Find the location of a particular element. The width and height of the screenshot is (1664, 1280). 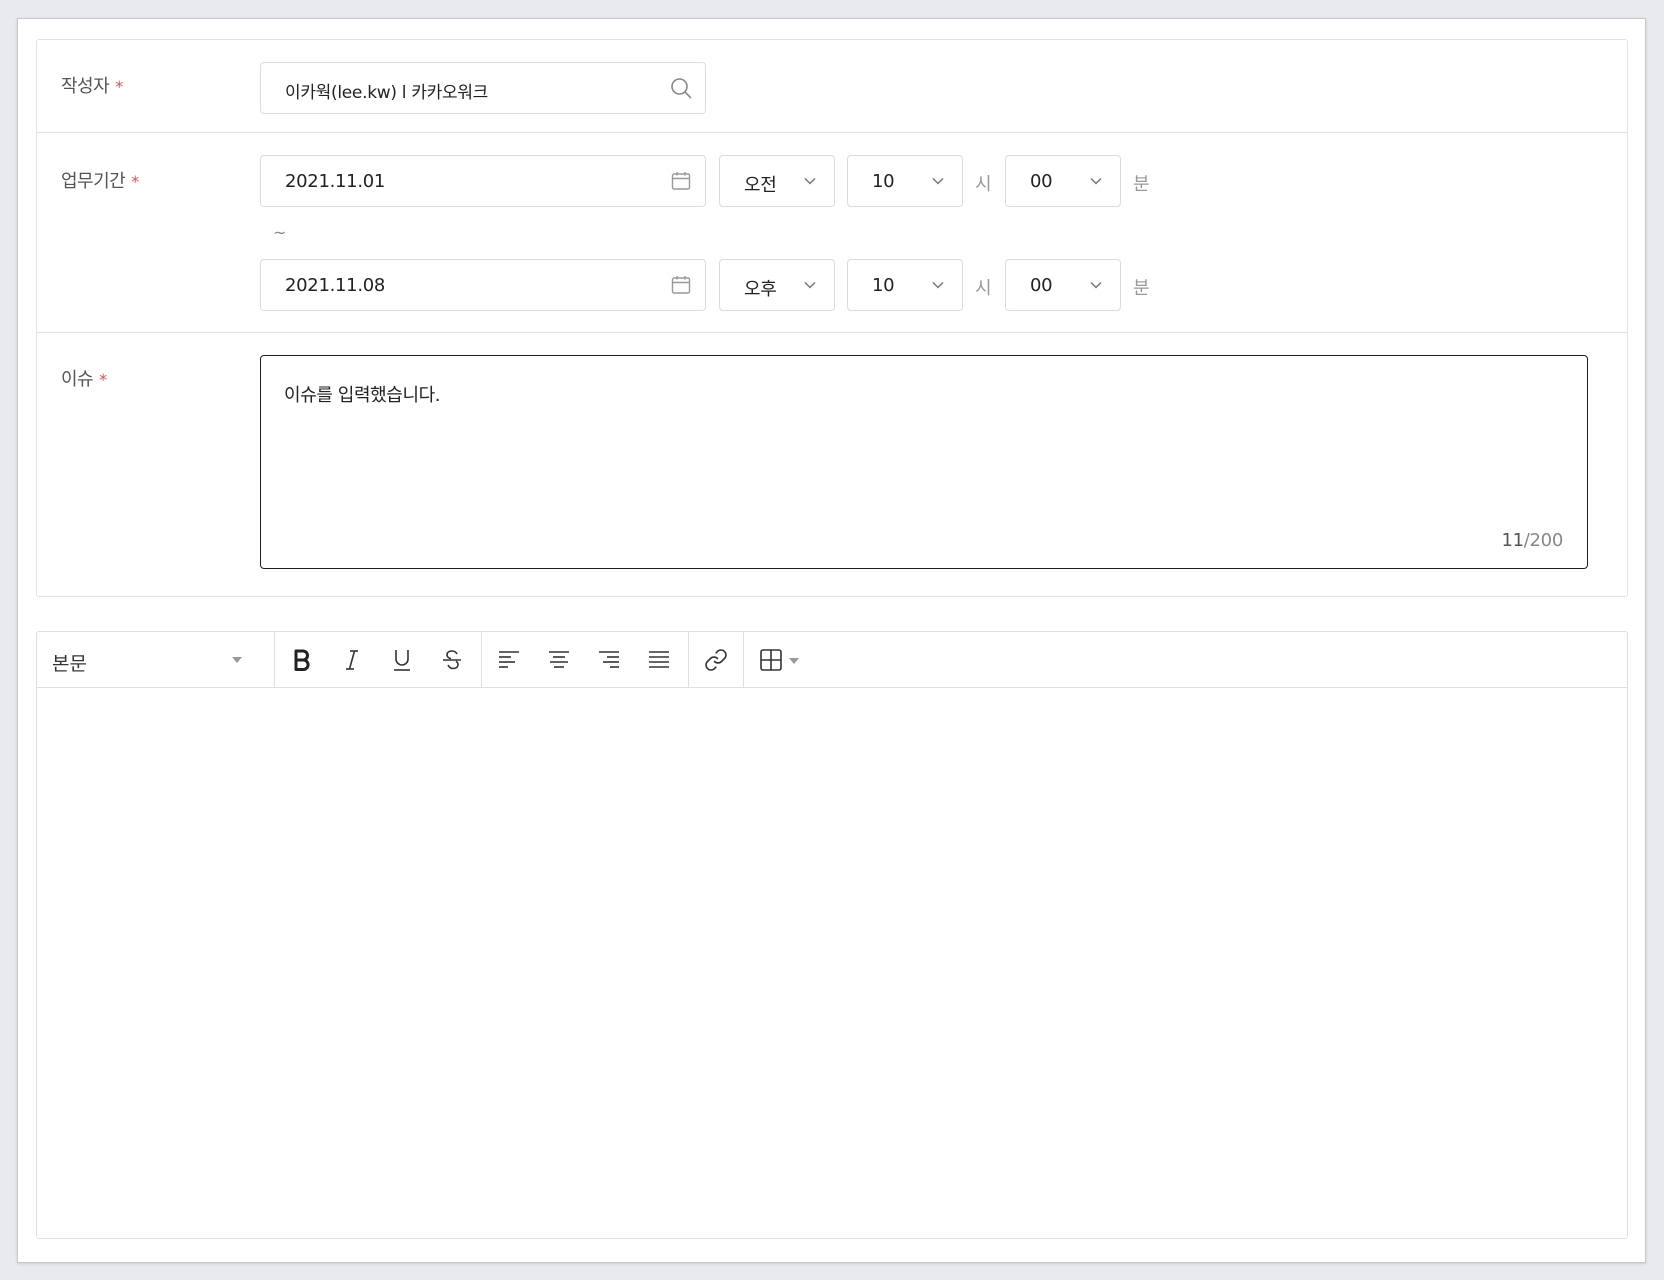

author-value: 이카웍(lee.kw) l 카카오워크 is located at coordinates (387, 93).